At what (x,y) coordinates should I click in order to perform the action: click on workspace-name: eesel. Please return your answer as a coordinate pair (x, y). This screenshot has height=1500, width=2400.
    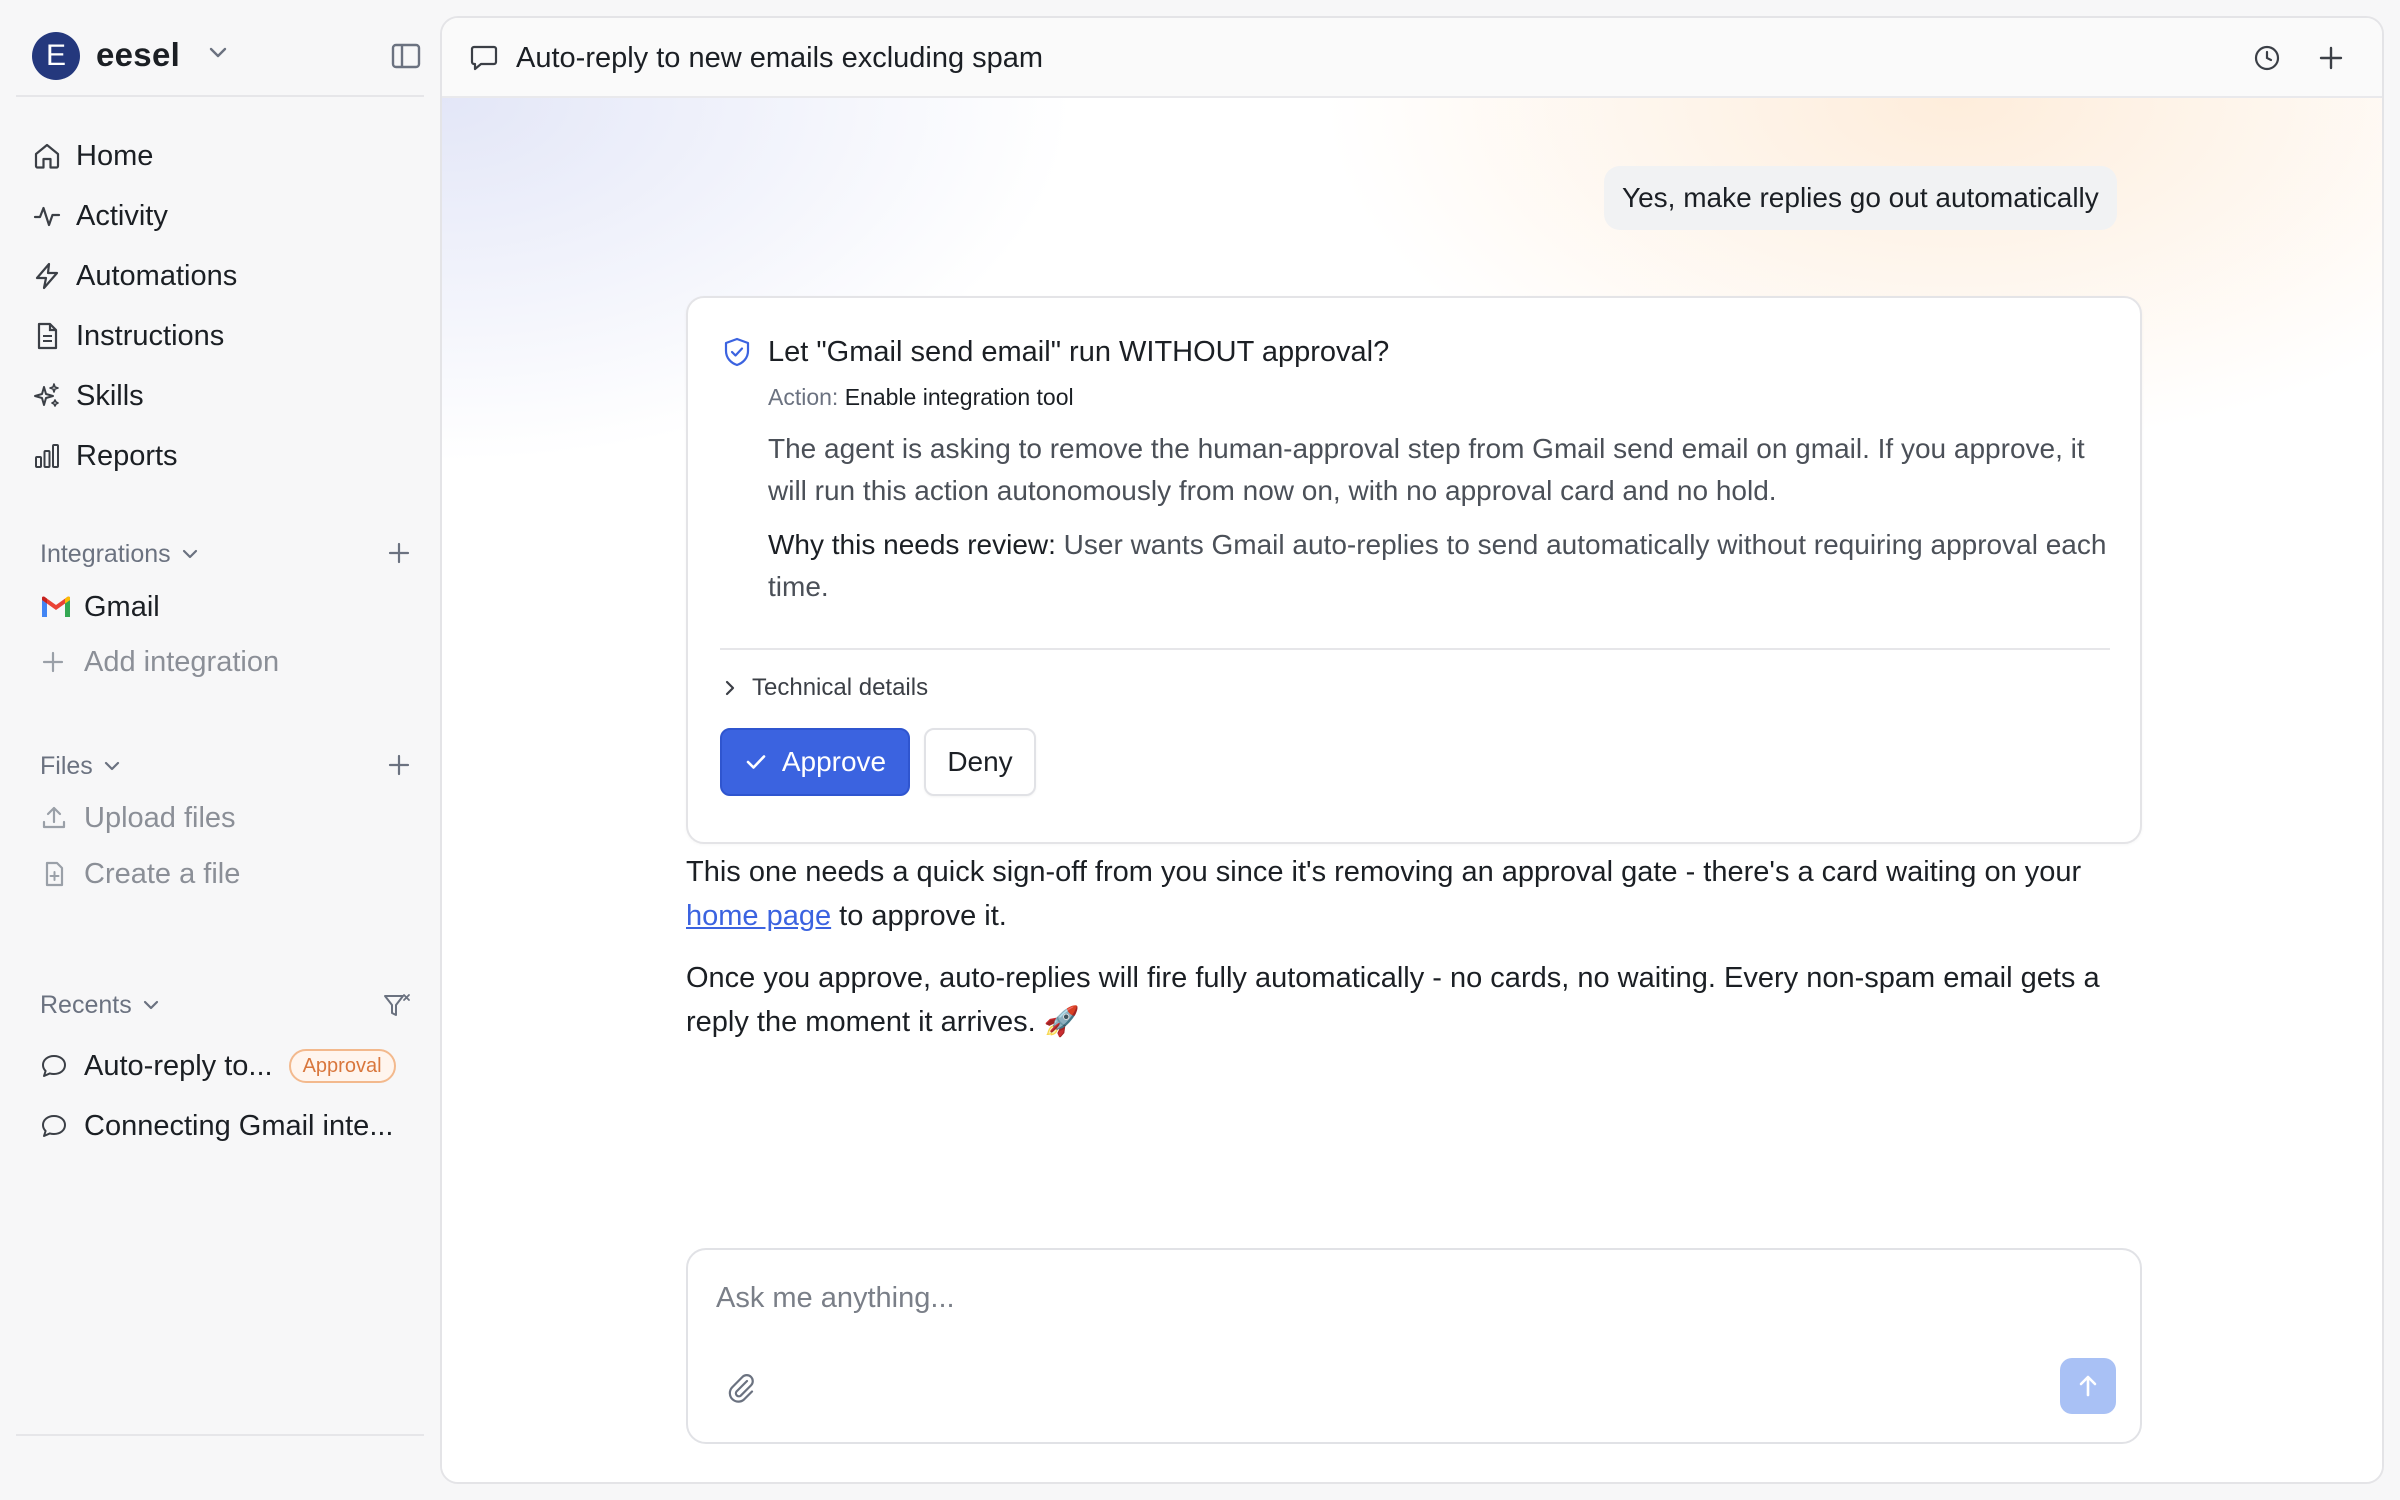
    Looking at the image, I should click on (138, 55).